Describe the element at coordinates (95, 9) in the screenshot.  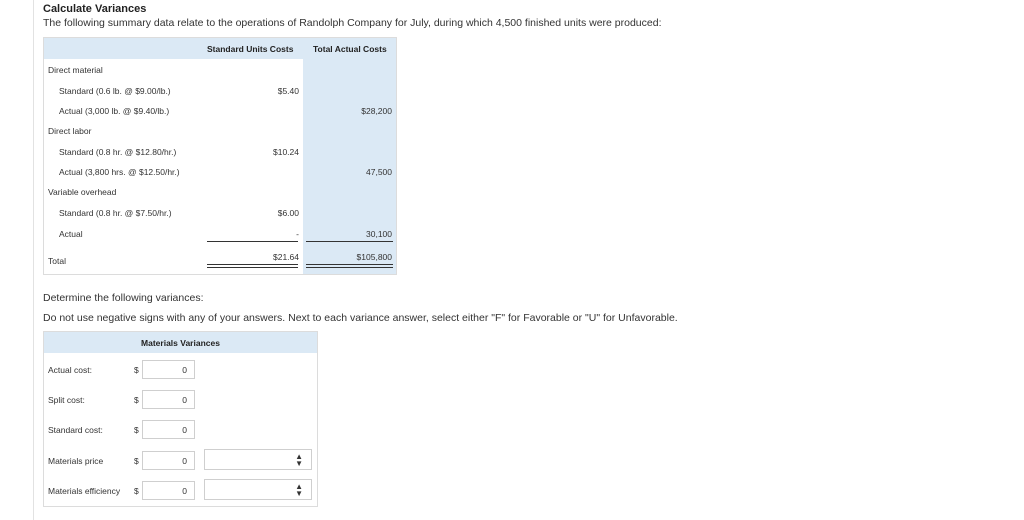
I see `page-title: Calculate Variances` at that location.